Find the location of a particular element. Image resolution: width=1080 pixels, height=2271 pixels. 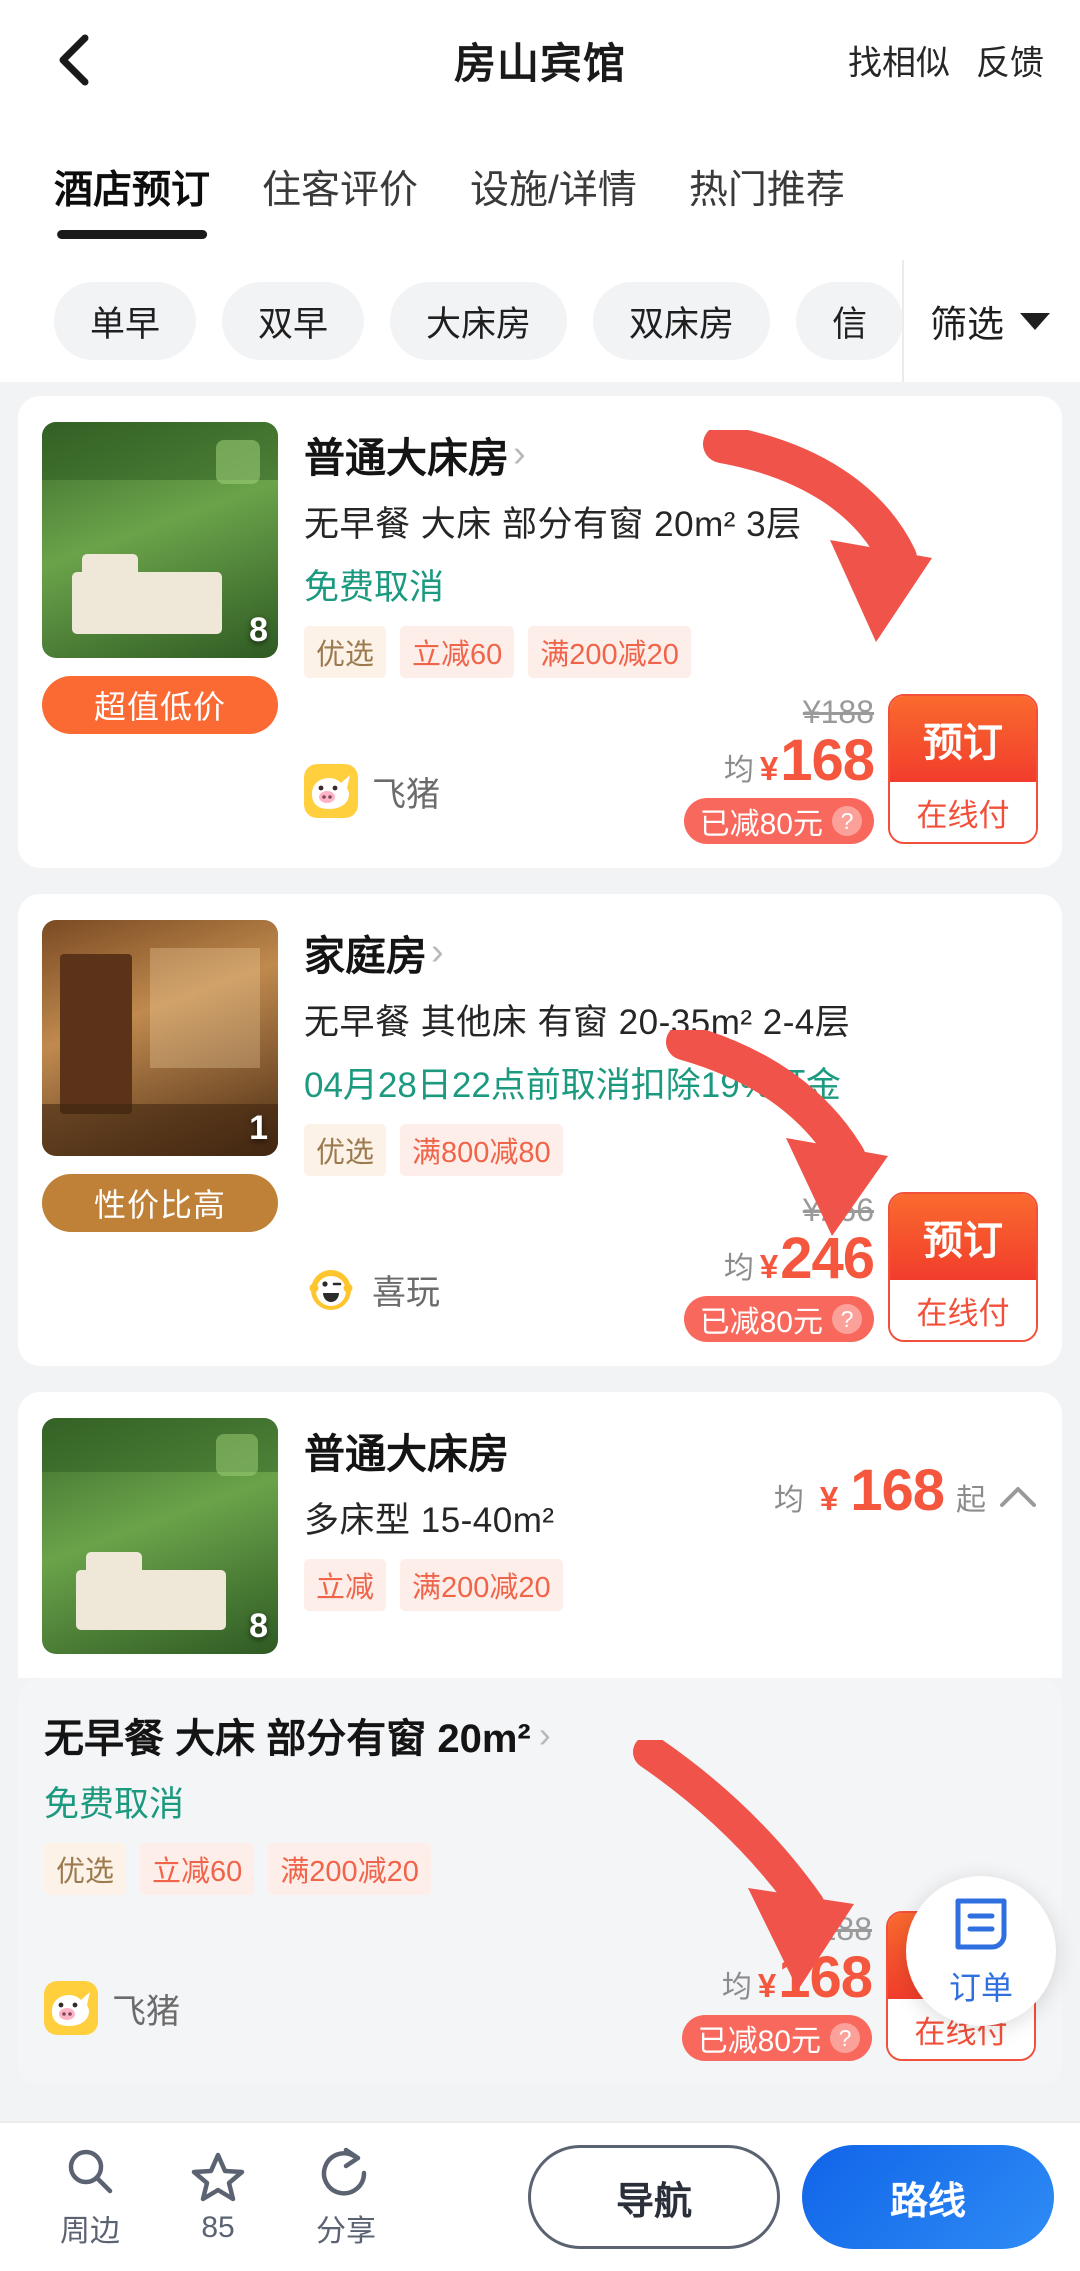

filter-chip-1: 双早 is located at coordinates (293, 321).